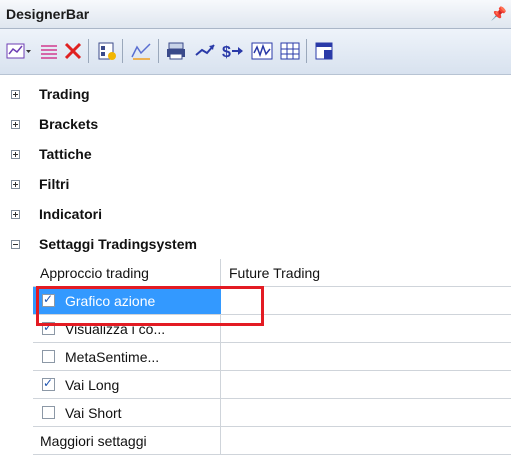  Describe the element at coordinates (110, 300) in the screenshot. I see `property-label: Grafico azione` at that location.